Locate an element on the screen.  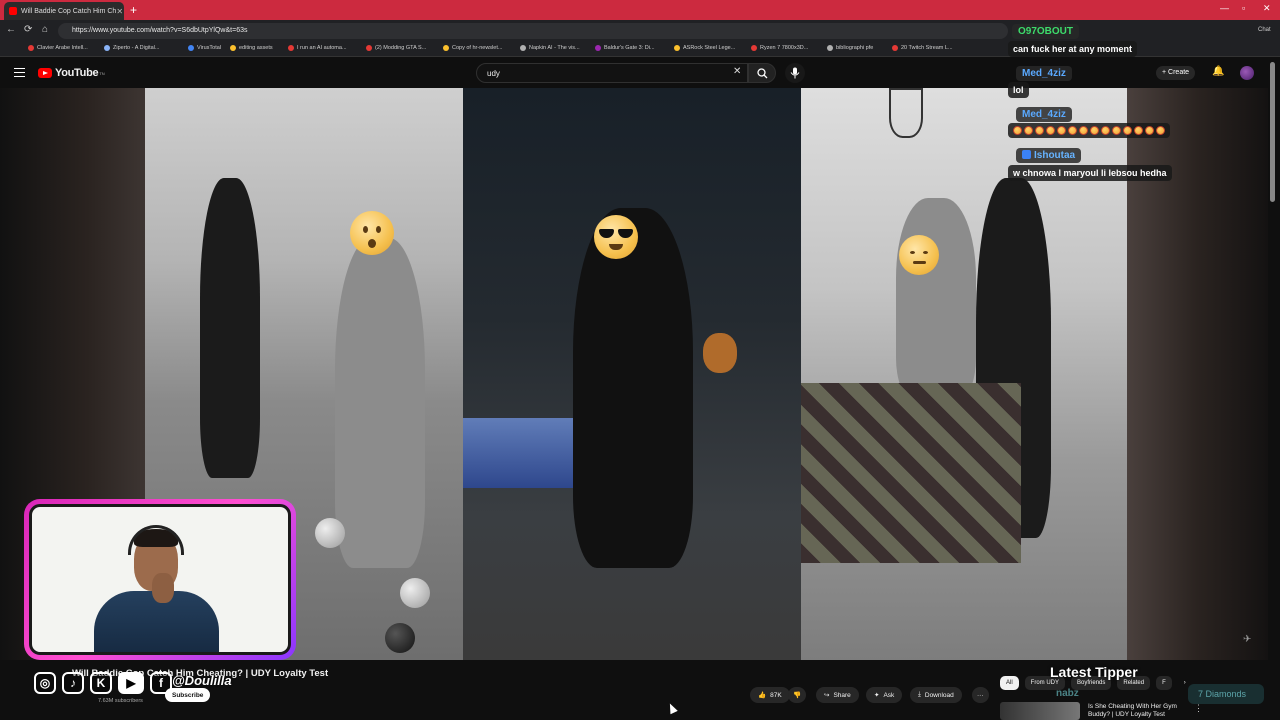
chat-message-text: can fuck her at any moment is located at coordinates (1073, 49).